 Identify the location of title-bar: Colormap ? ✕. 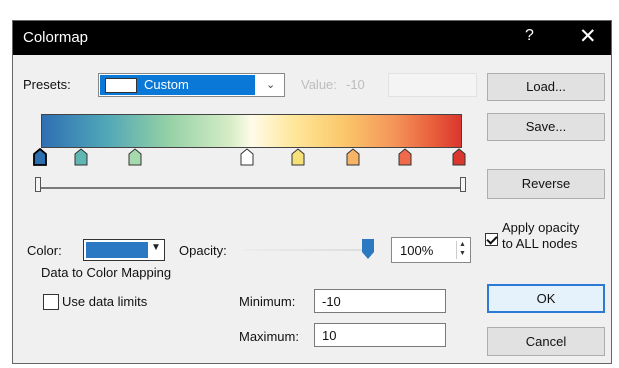
(312, 38).